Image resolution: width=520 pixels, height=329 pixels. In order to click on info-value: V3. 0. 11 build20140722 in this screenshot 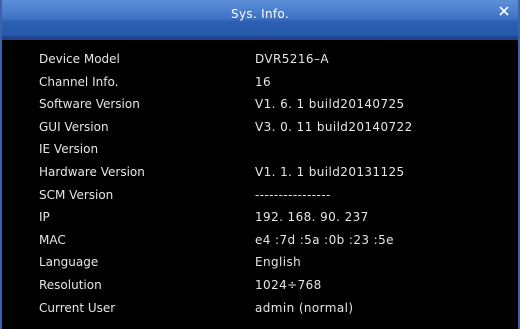, I will do `click(334, 126)`.